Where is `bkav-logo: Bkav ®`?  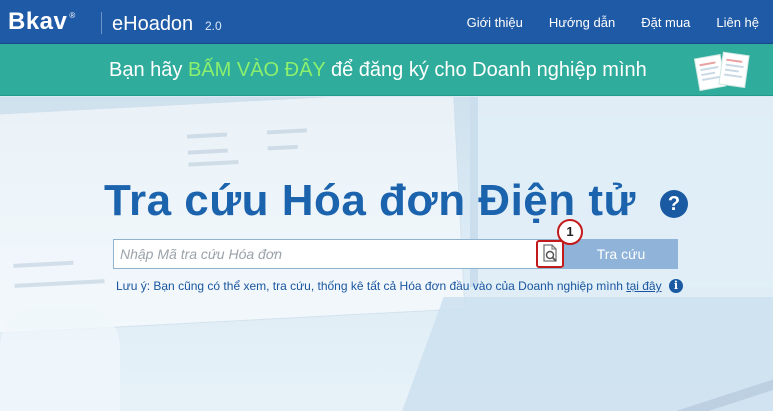 bkav-logo: Bkav ® is located at coordinates (41, 22).